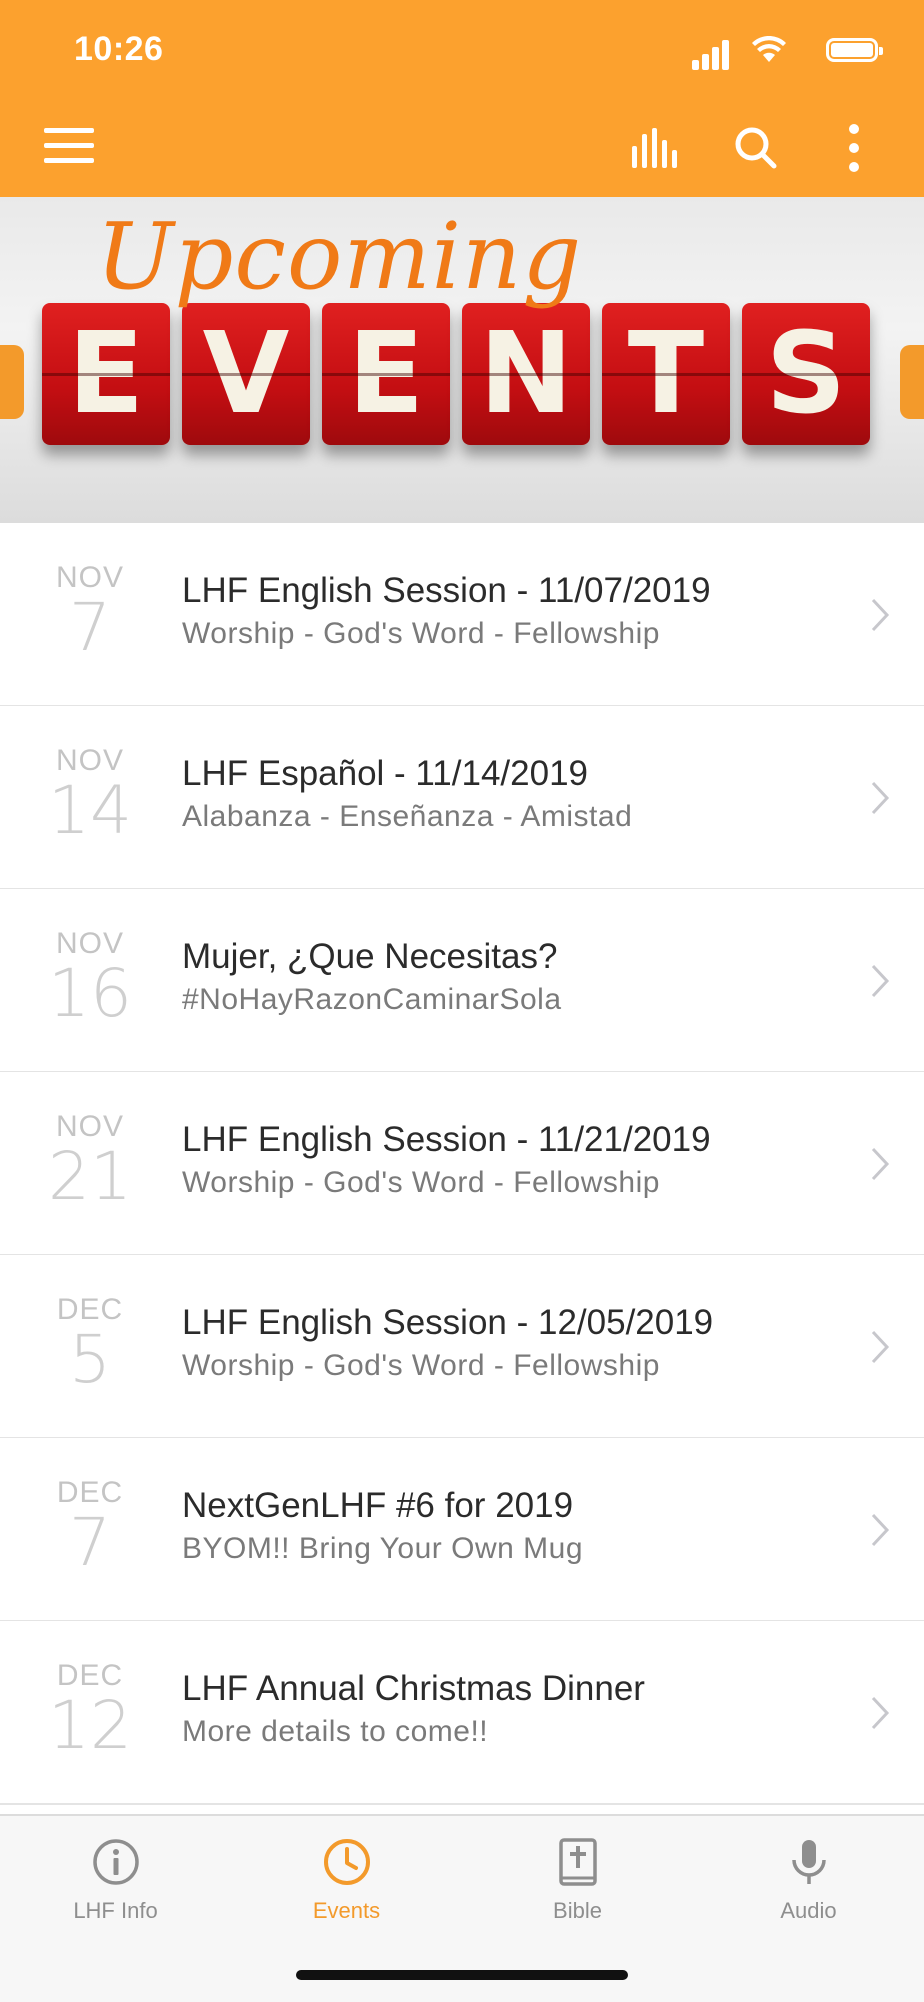  What do you see at coordinates (854, 50) in the screenshot?
I see `battery-icon` at bounding box center [854, 50].